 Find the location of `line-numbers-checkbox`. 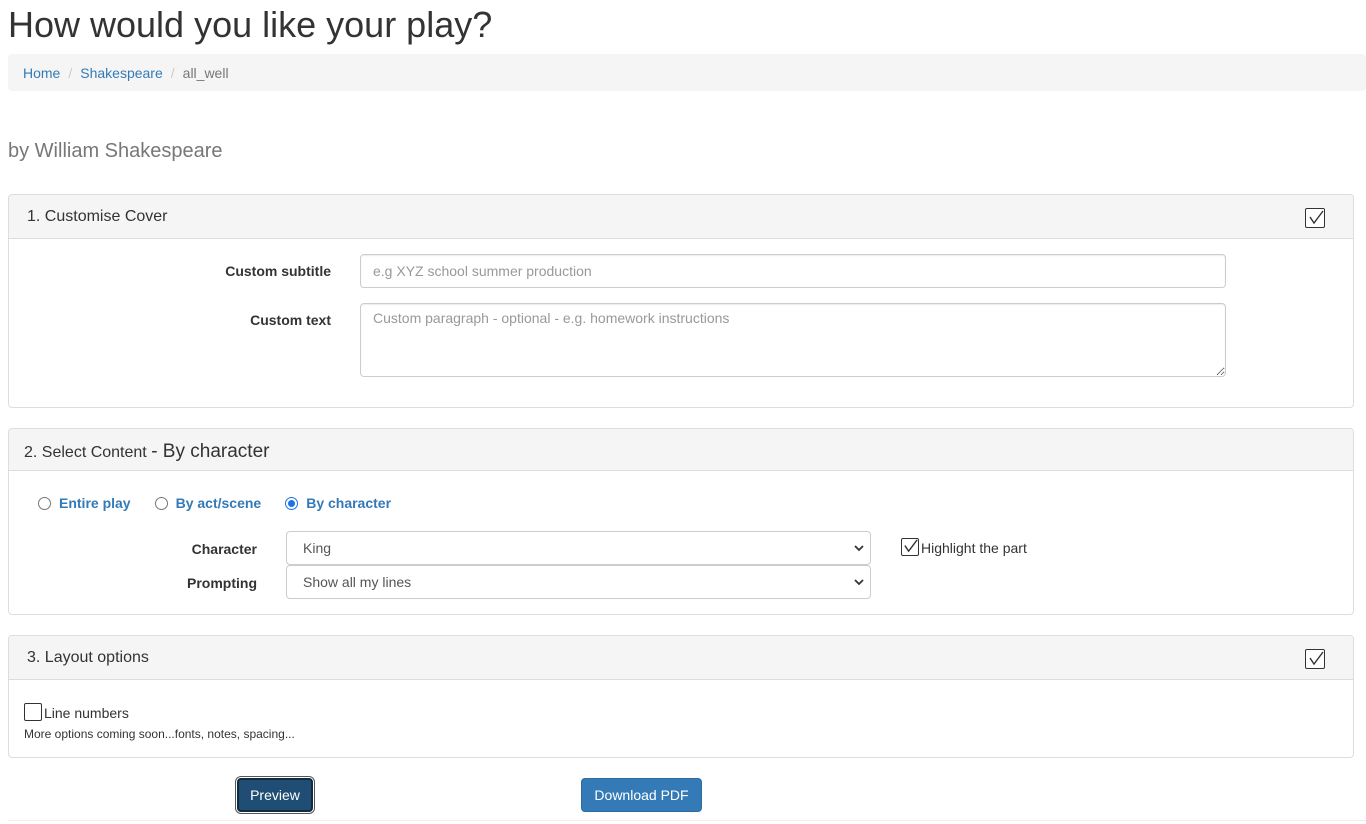

line-numbers-checkbox is located at coordinates (33, 712).